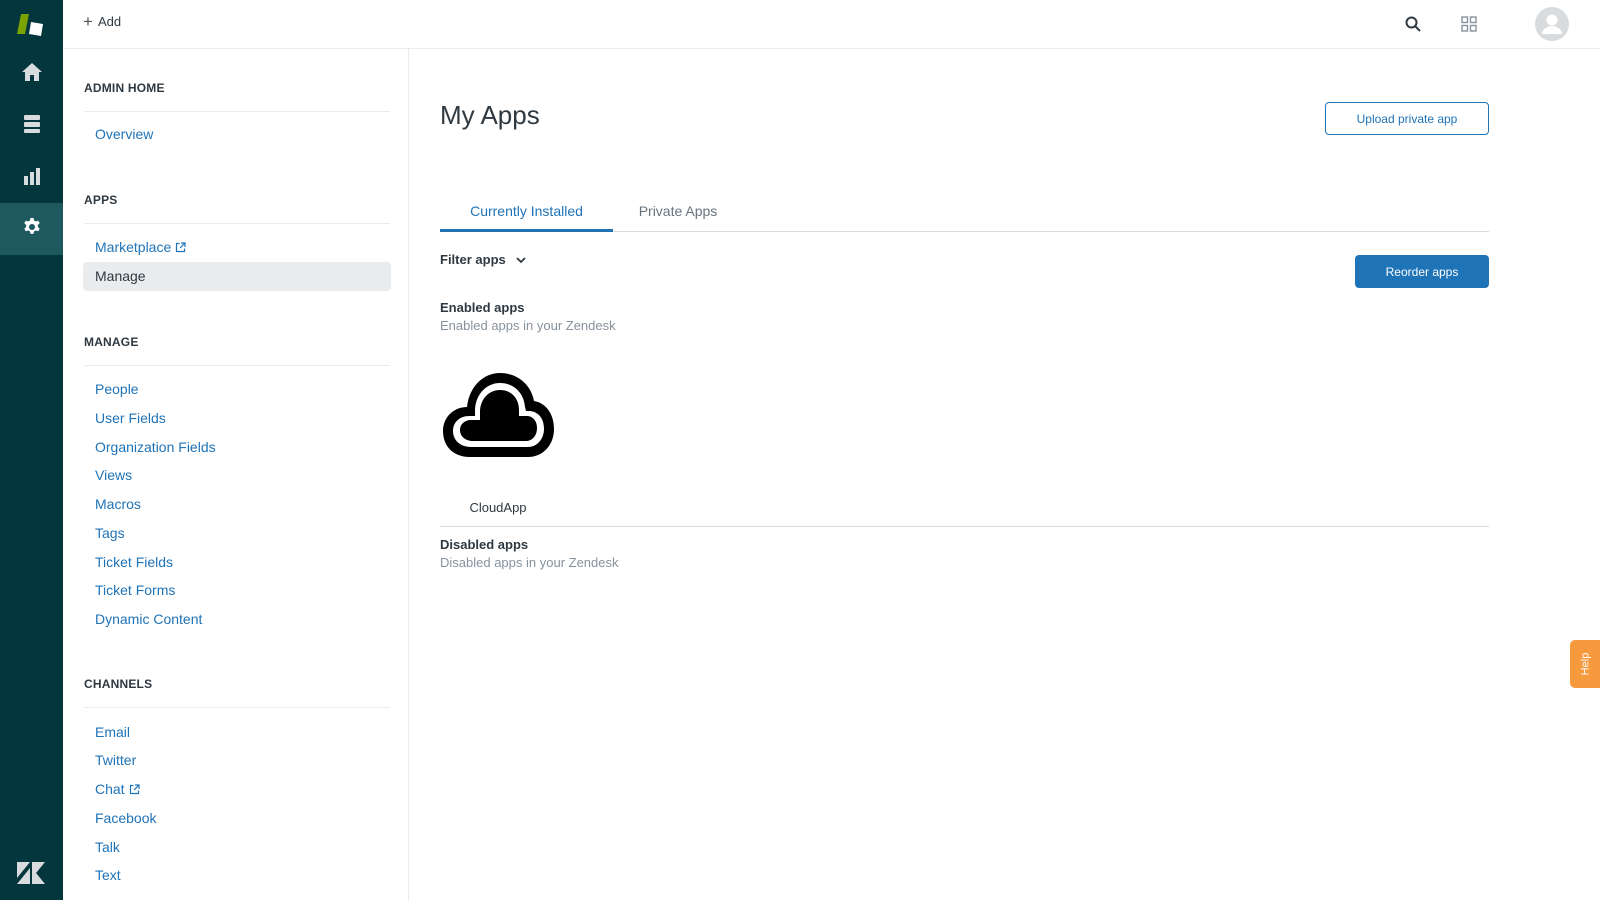 This screenshot has width=1600, height=900. What do you see at coordinates (529, 562) in the screenshot?
I see `disabled-apps-subtitle: Disabled apps in your Zendesk` at bounding box center [529, 562].